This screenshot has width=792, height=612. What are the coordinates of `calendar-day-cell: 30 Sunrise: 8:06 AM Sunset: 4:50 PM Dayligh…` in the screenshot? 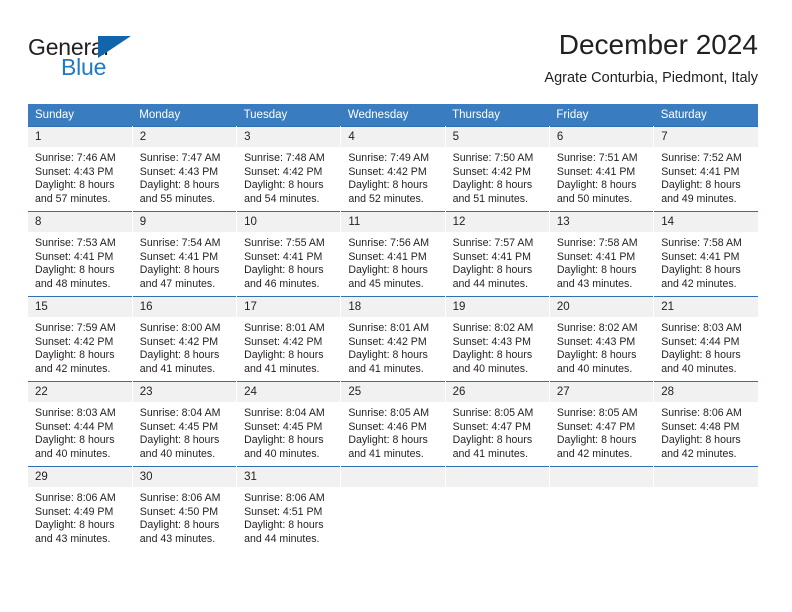 It's located at (184, 508).